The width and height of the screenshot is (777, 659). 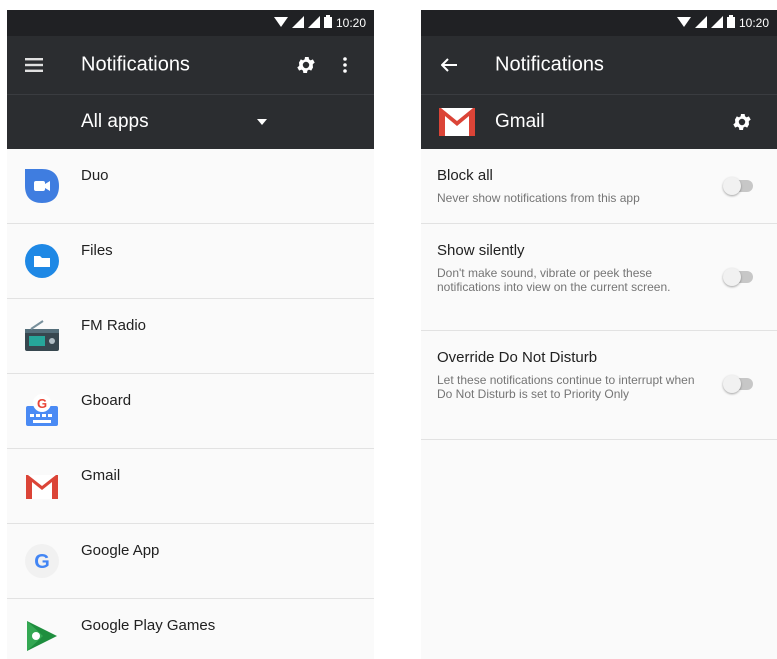 I want to click on app-item-label: Google App, so click(x=120, y=550).